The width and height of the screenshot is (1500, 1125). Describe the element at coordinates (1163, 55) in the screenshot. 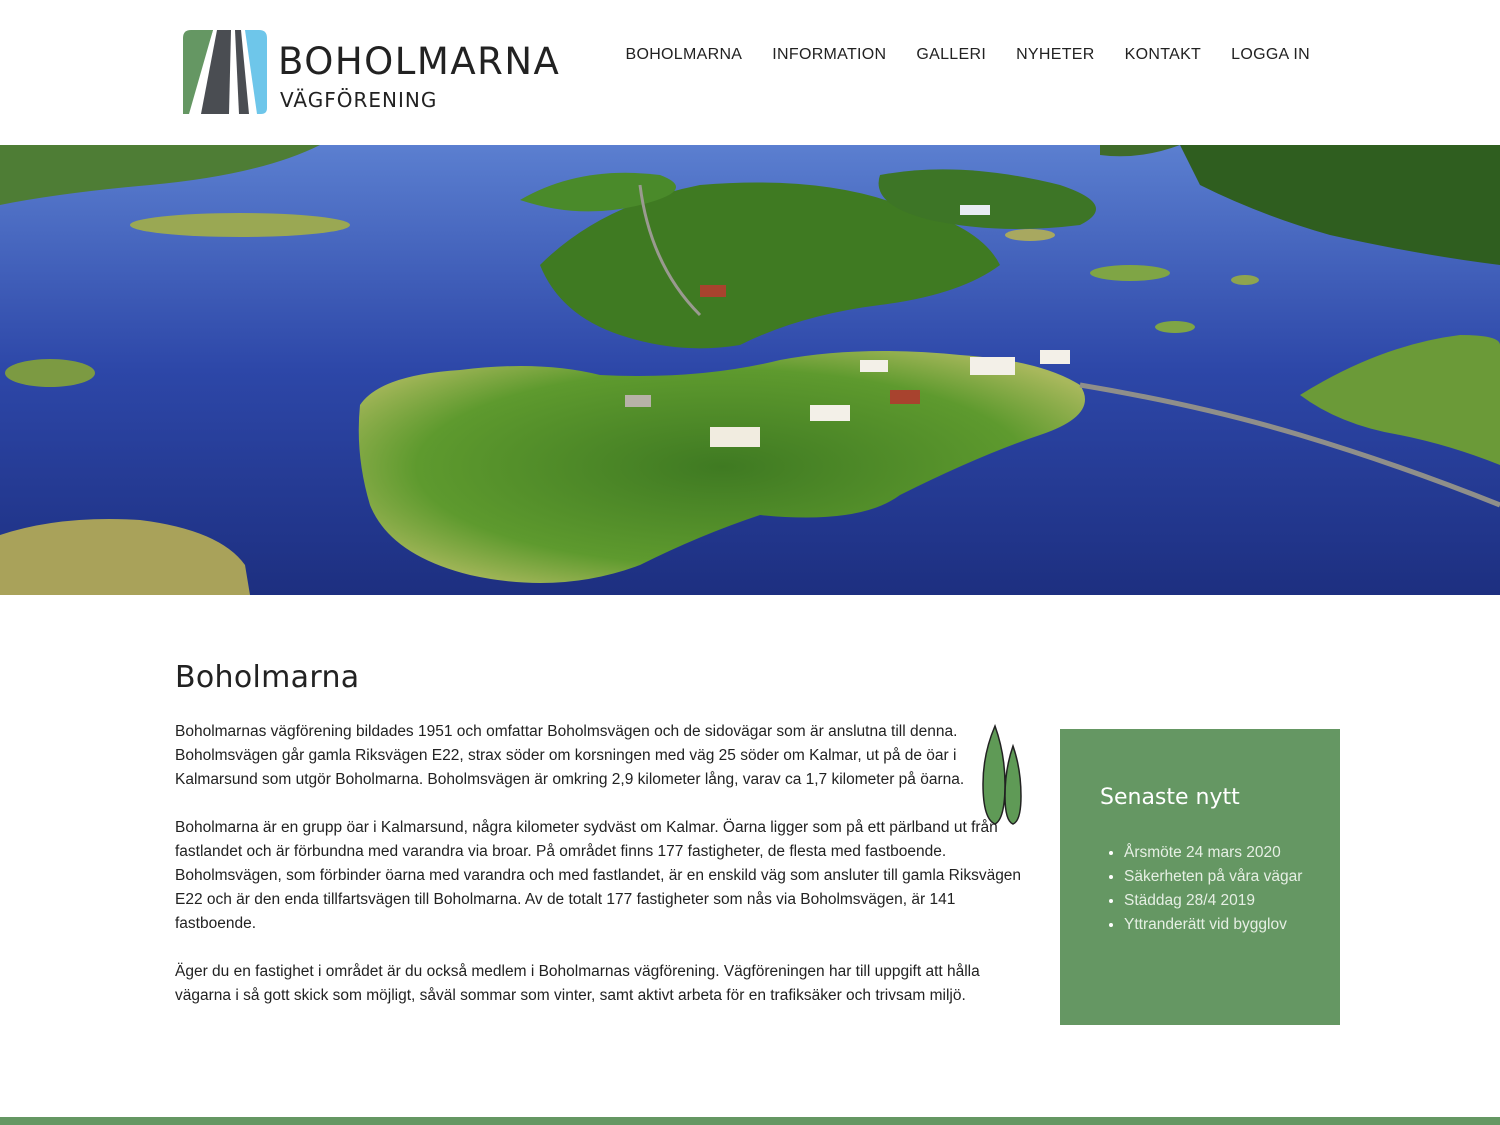

I see `nav-item-kontakt: KONTAKT` at that location.